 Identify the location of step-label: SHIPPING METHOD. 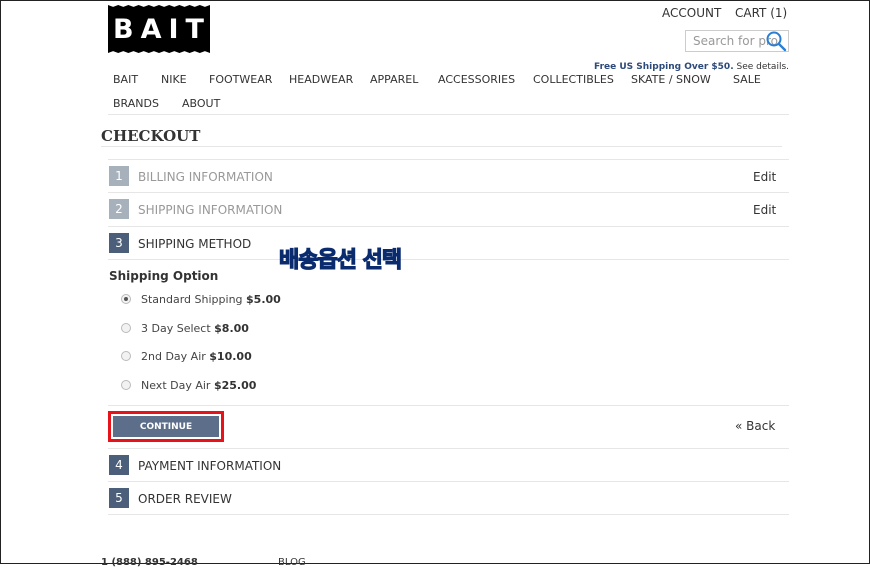
(195, 244).